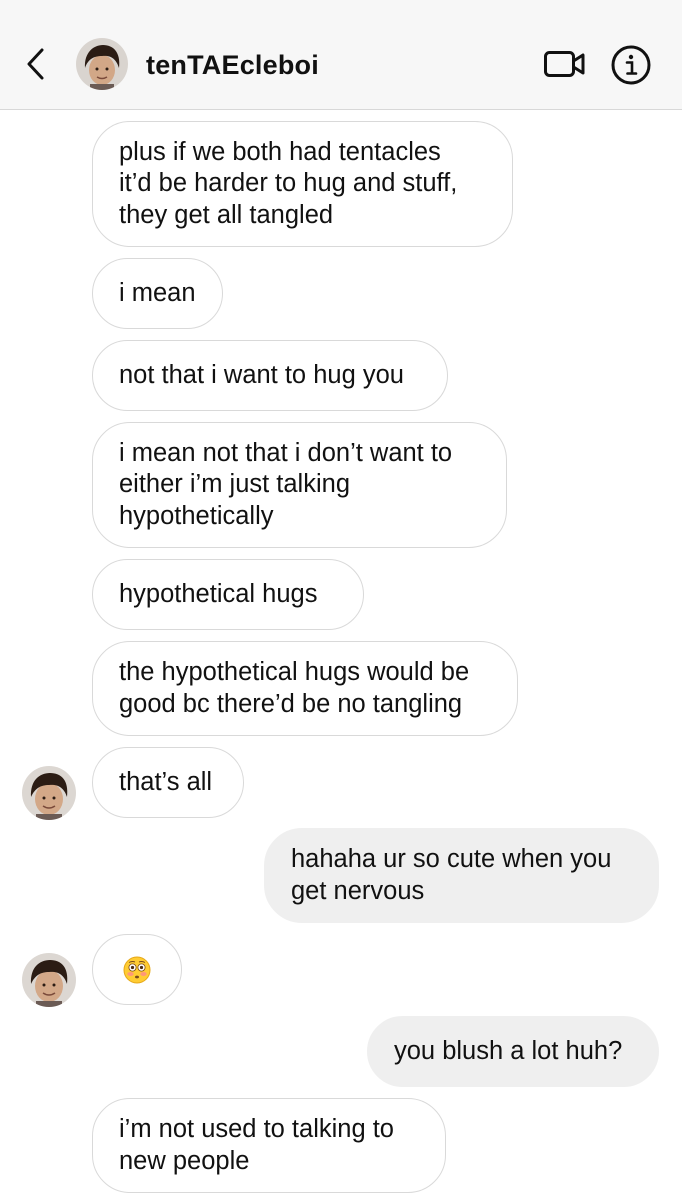  I want to click on message-bubble-incoming, so click(137, 969).